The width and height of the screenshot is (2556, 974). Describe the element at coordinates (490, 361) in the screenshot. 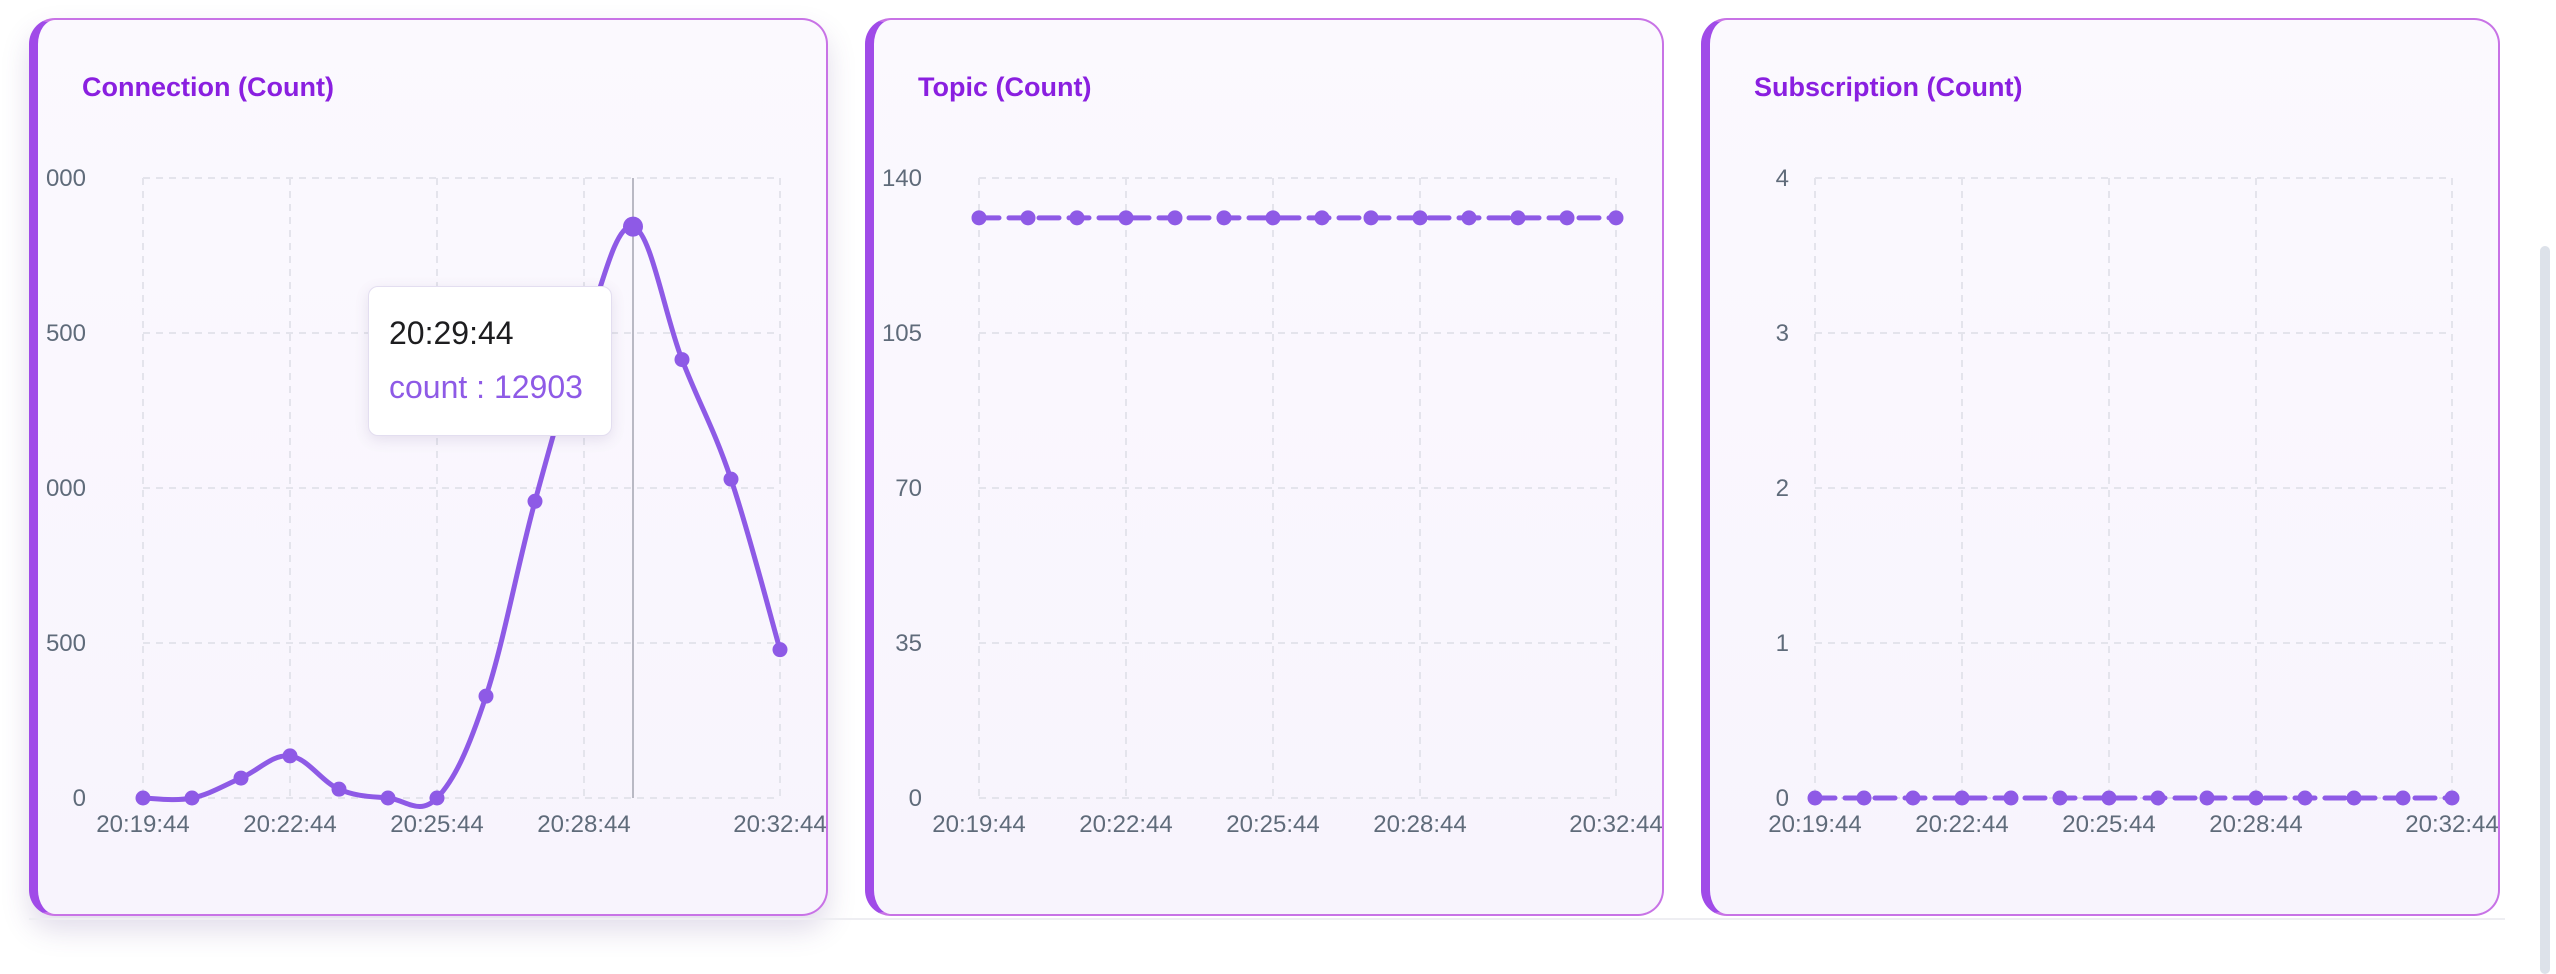

I see `chart-tooltip: 20:29:44 count : 12903` at that location.